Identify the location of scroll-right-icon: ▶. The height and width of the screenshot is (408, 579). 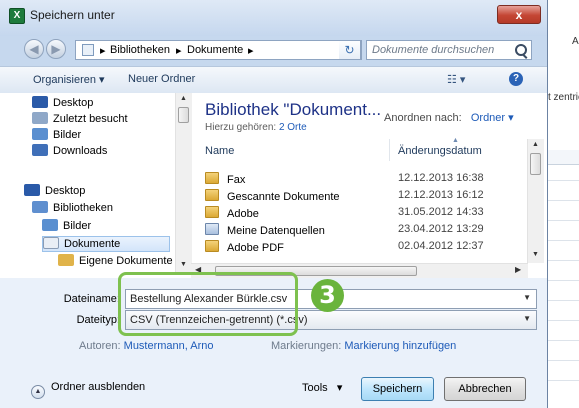
(518, 269).